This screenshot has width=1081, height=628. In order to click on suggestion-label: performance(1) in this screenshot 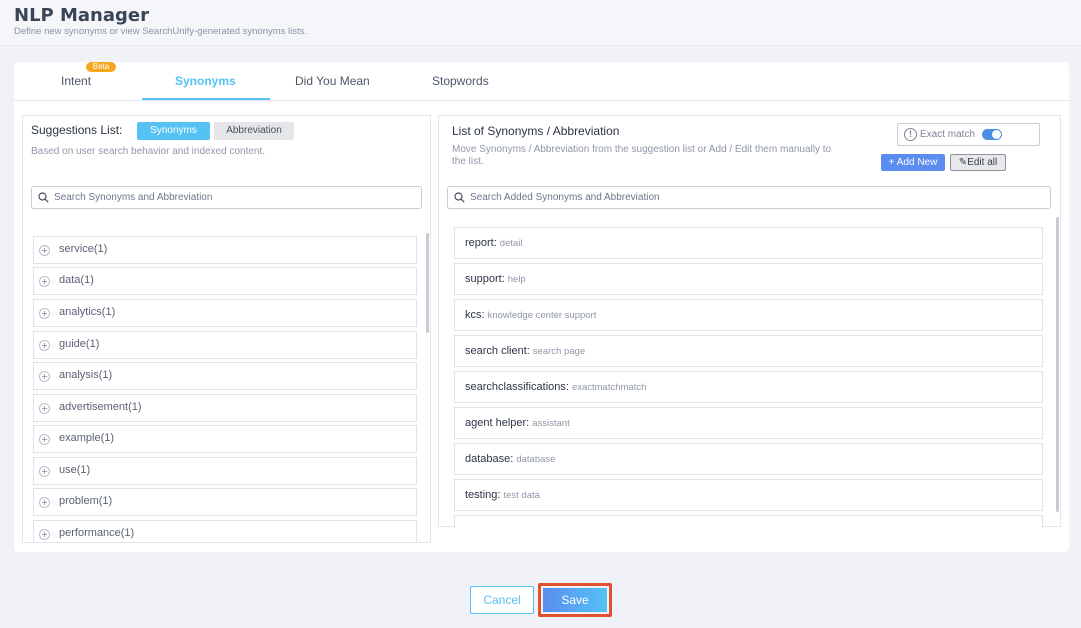, I will do `click(97, 533)`.